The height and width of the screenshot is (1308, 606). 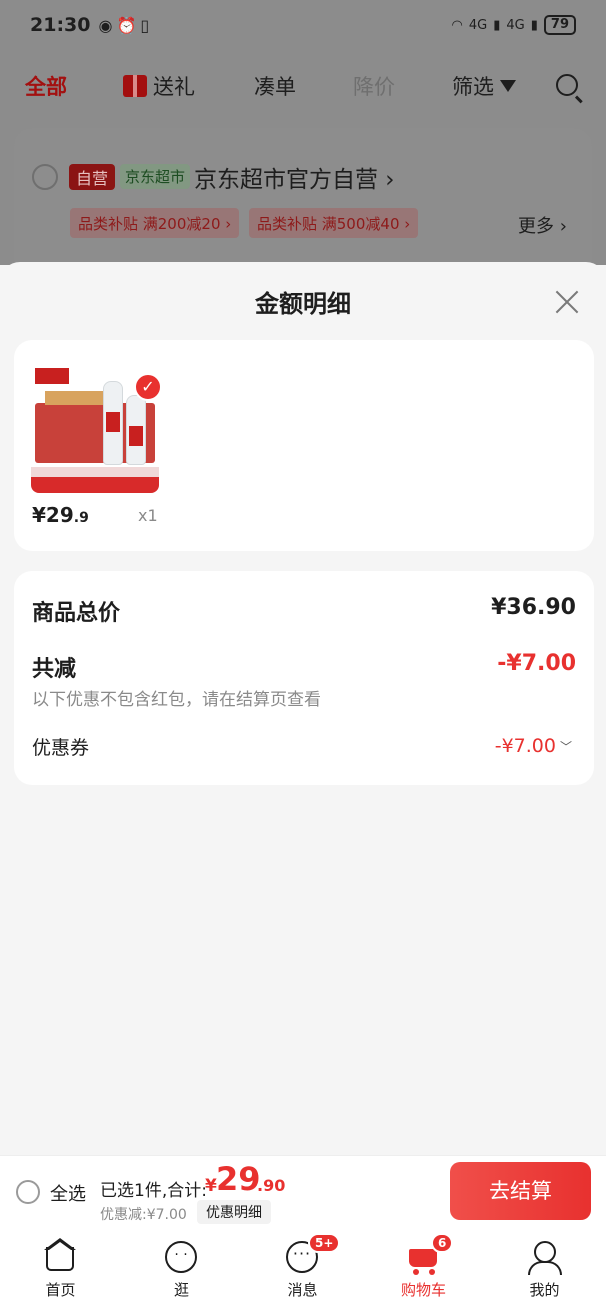 What do you see at coordinates (53, 515) in the screenshot?
I see `product-price-int: ¥29` at bounding box center [53, 515].